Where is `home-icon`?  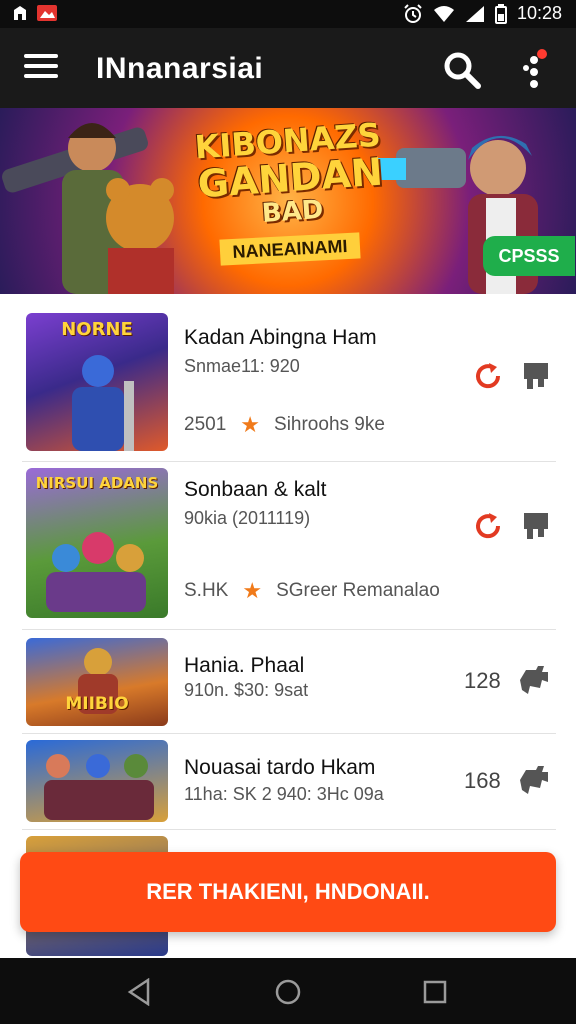 home-icon is located at coordinates (288, 992).